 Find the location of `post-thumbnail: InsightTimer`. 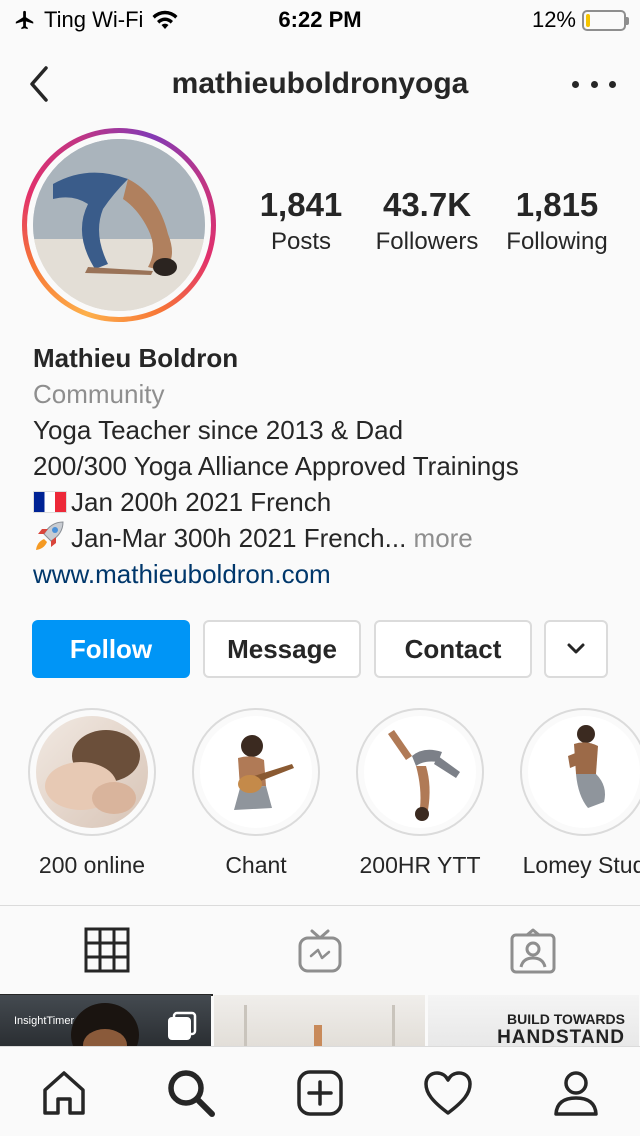

post-thumbnail: InsightTimer is located at coordinates (105, 1021).